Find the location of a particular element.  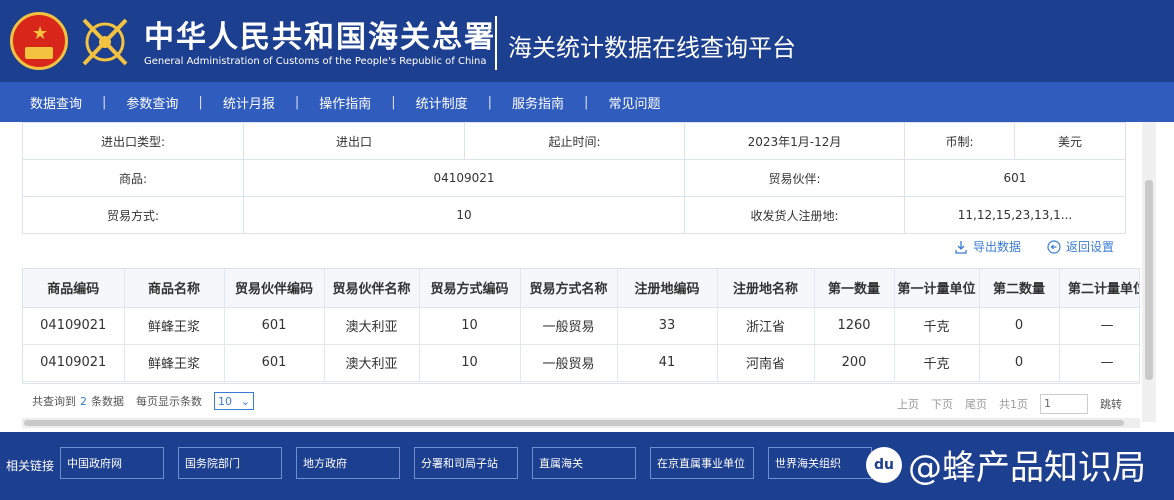

customs-key-logo-icon is located at coordinates (105, 42).